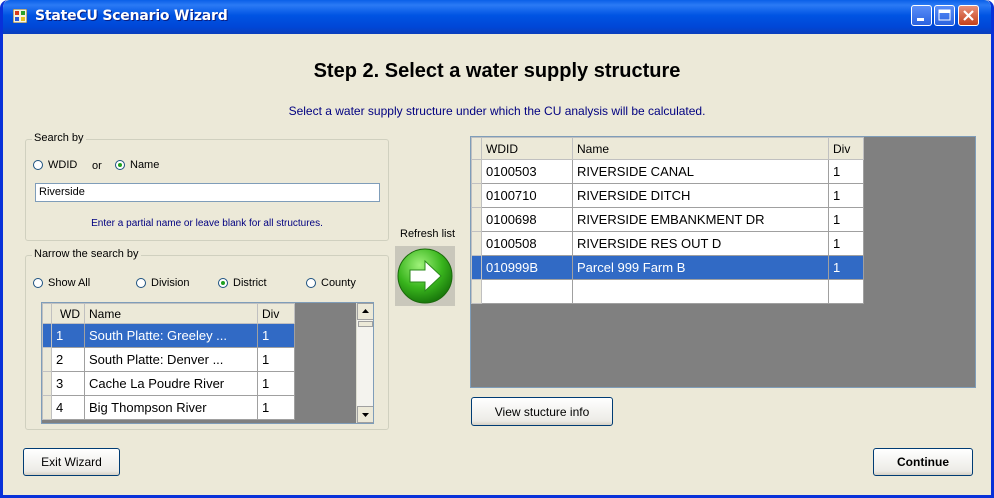 This screenshot has height=498, width=994. I want to click on scroll-down-arrow-icon, so click(365, 415).